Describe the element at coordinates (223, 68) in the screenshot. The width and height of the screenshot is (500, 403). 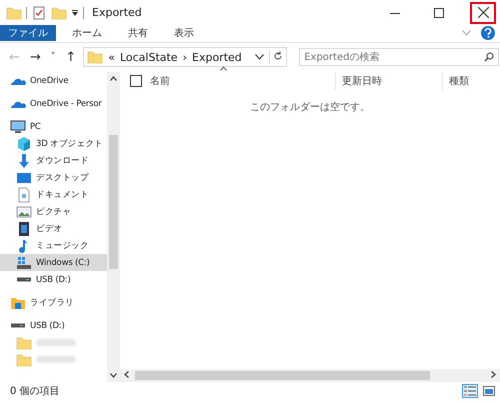
I see `sort-ascending-icon` at that location.